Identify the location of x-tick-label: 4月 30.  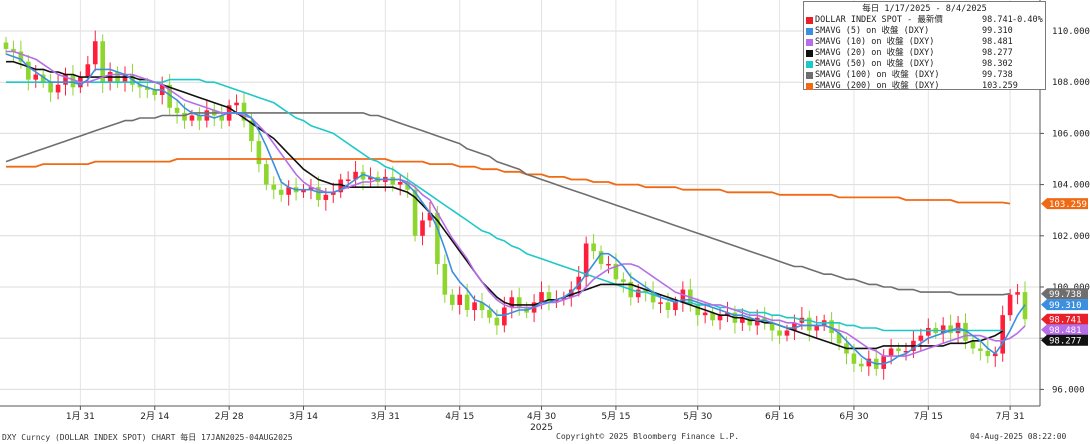
(541, 416).